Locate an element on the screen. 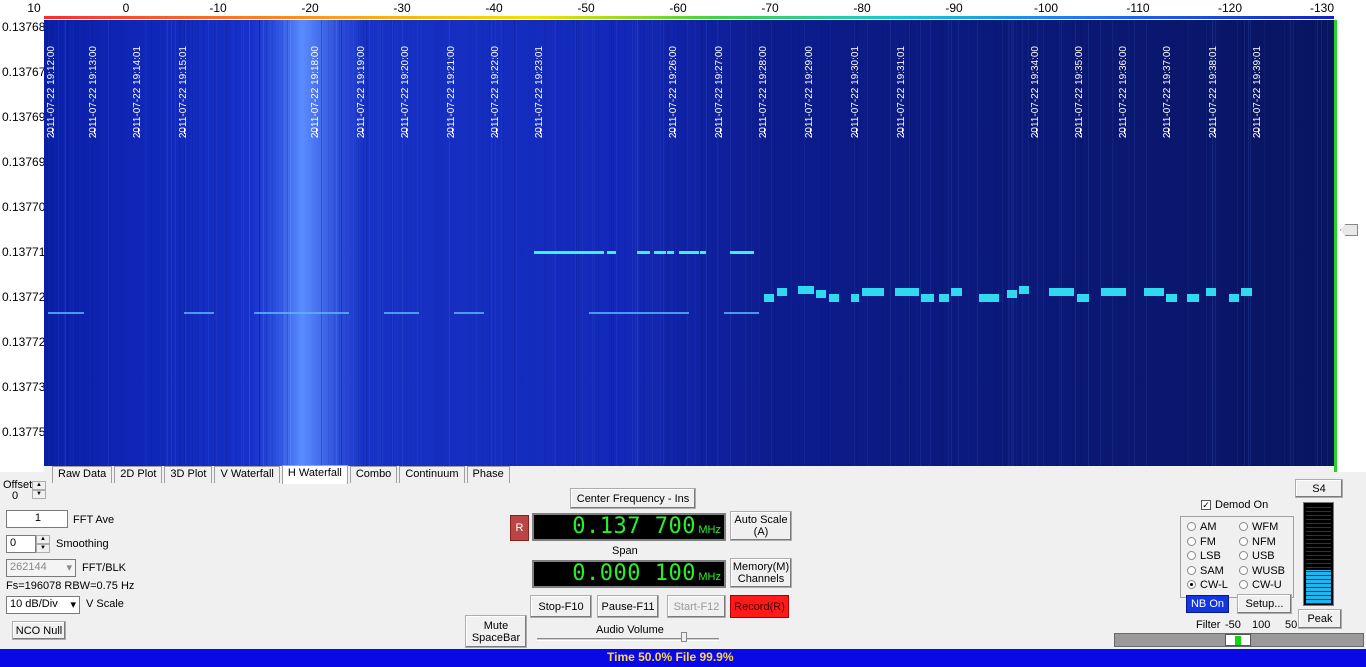  mode-radio-wfm: WFM is located at coordinates (1258, 527).